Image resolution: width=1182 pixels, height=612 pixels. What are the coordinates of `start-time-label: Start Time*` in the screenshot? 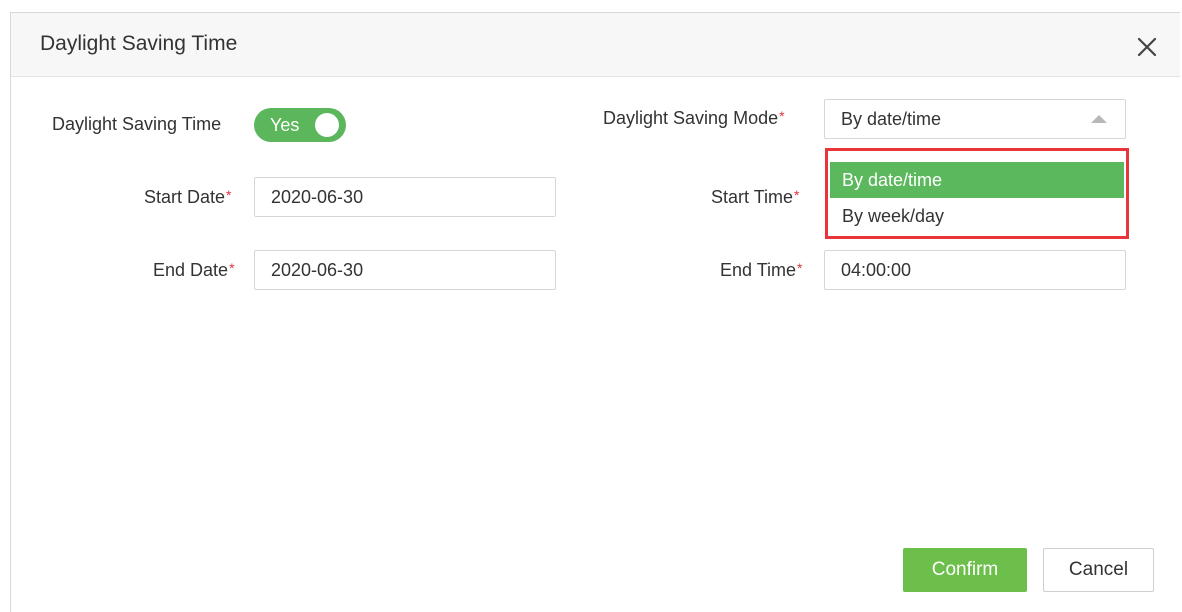 It's located at (755, 197).